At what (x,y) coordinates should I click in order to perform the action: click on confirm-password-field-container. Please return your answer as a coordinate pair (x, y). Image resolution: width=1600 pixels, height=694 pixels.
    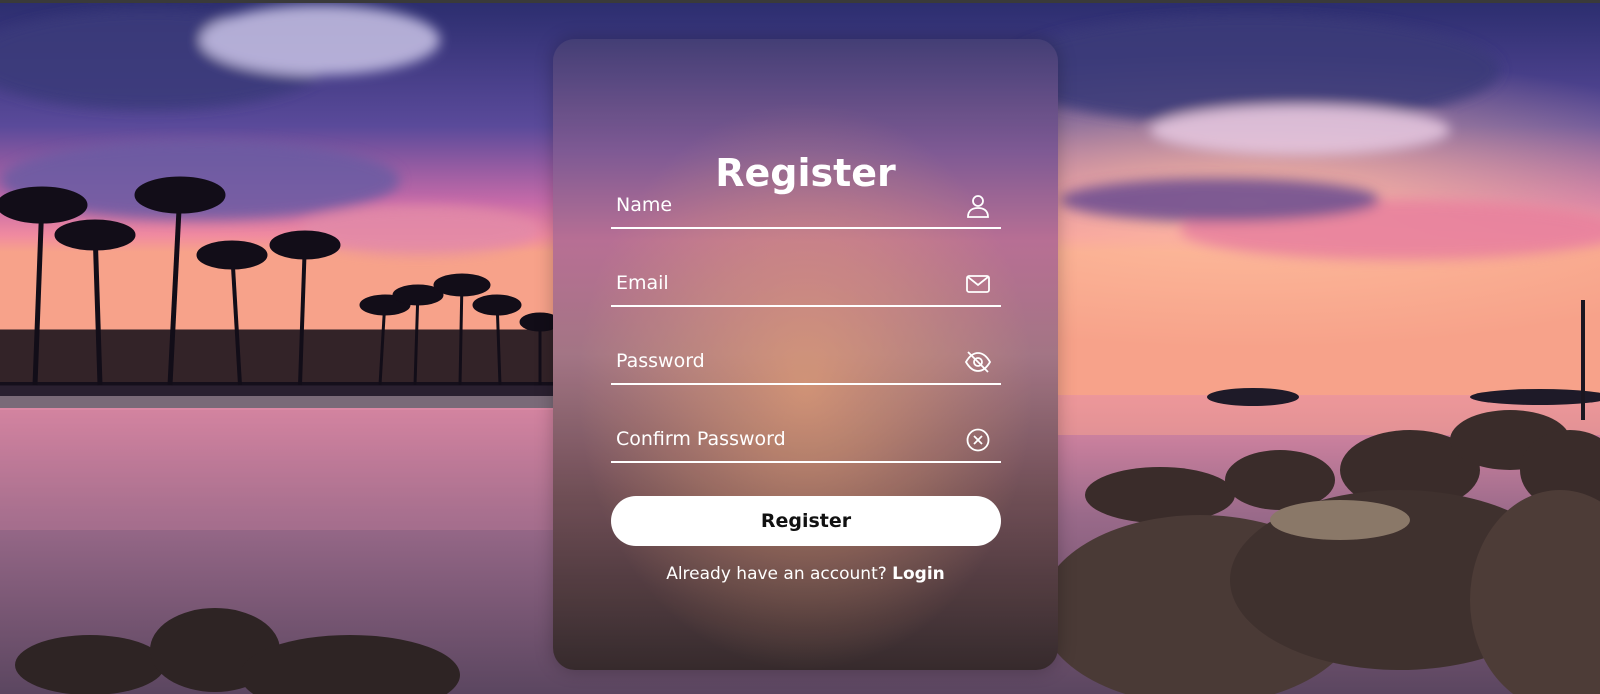
    Looking at the image, I should click on (806, 441).